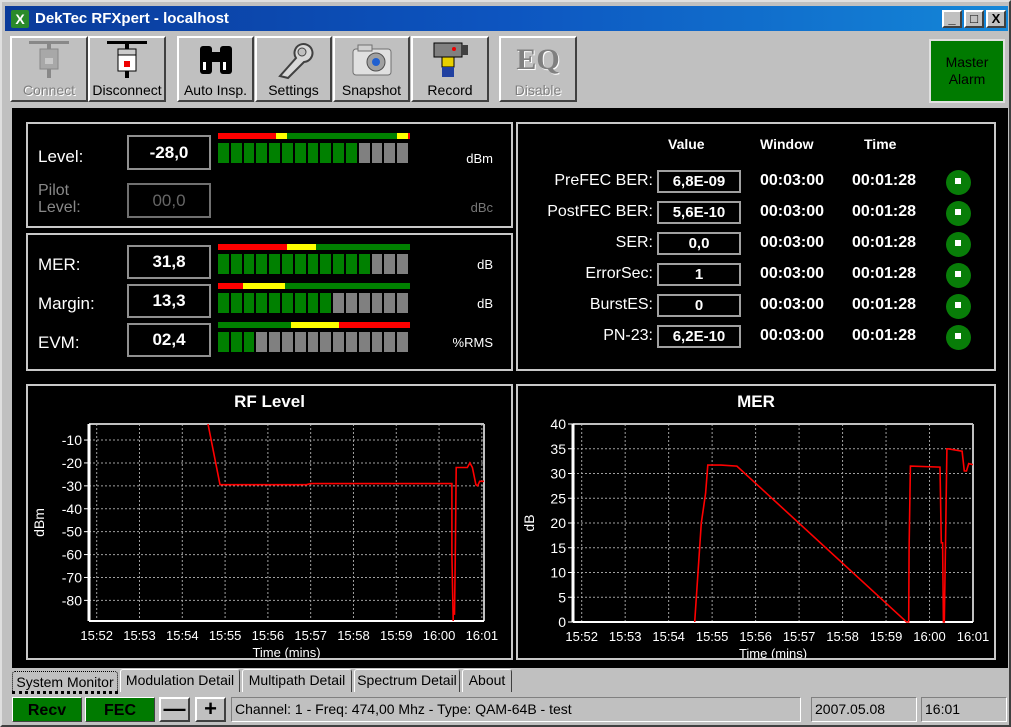  I want to click on record-button: Record, so click(450, 69).